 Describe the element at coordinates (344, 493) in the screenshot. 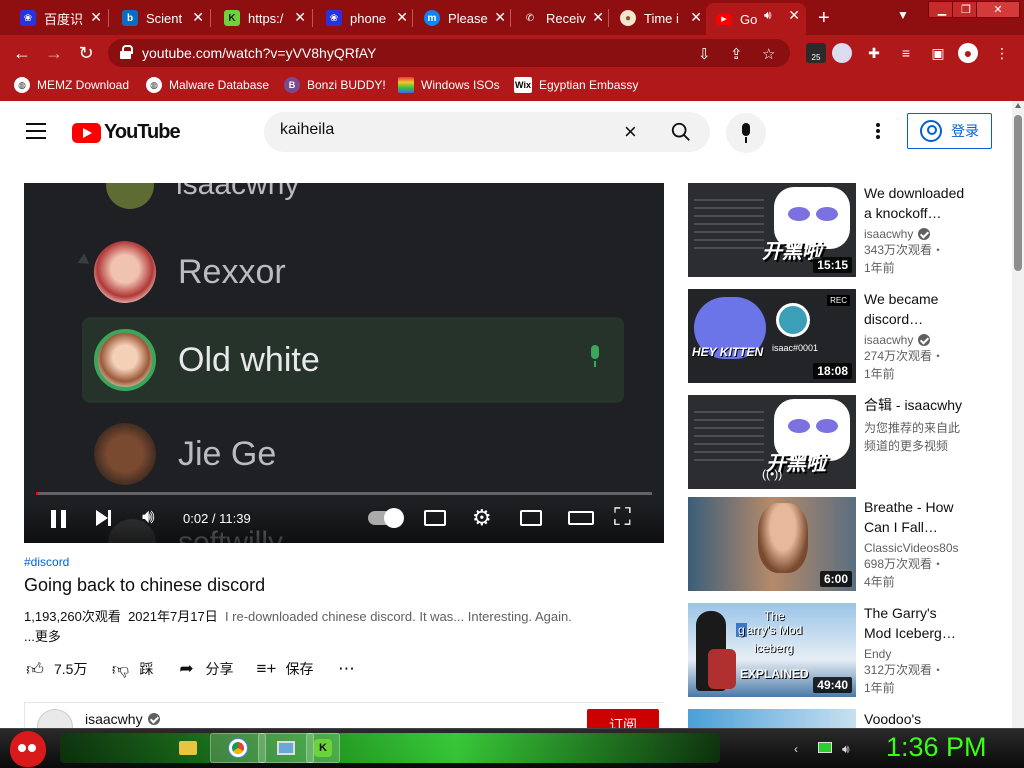

I see `progress-bar` at that location.